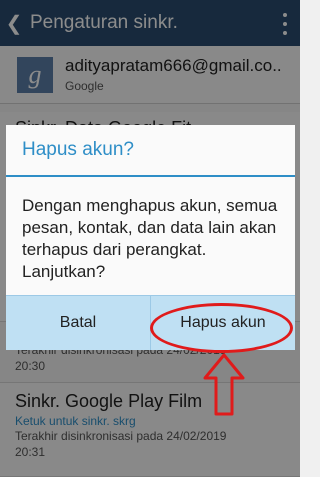 This screenshot has width=320, height=477. What do you see at coordinates (150, 151) in the screenshot?
I see `dialog-header: Hapus akun?` at bounding box center [150, 151].